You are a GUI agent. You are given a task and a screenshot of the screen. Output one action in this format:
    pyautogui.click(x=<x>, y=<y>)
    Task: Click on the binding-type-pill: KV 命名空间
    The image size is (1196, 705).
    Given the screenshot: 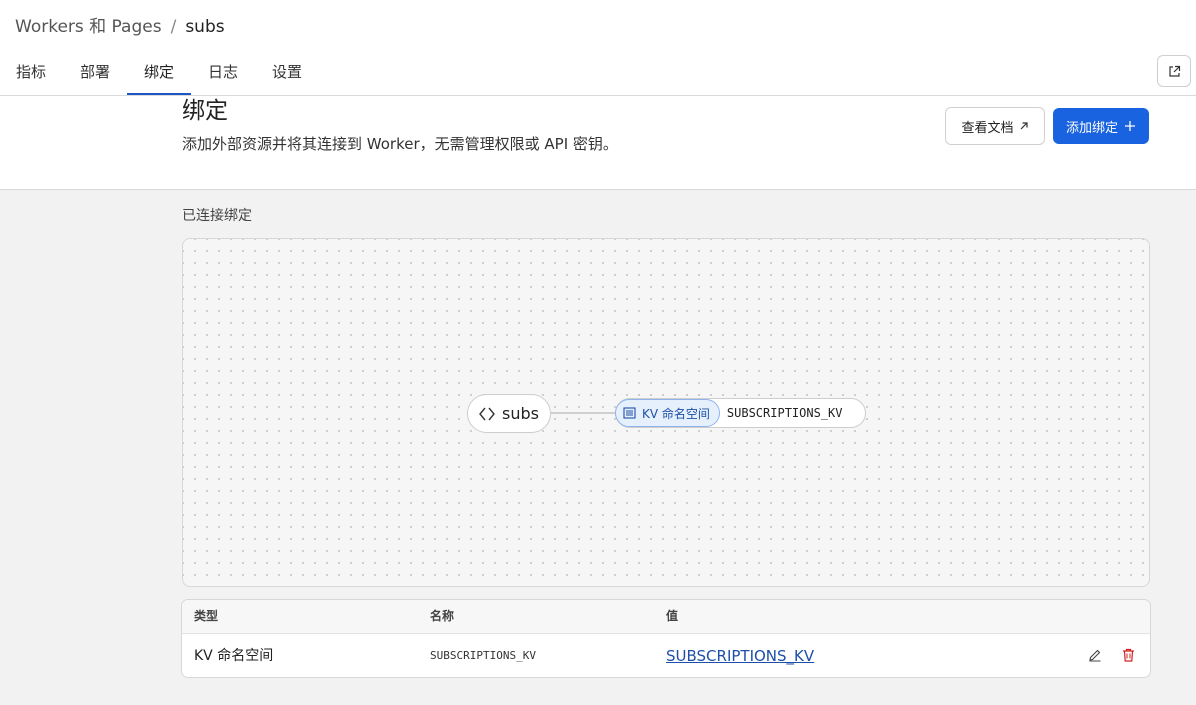 What is the action you would take?
    pyautogui.click(x=667, y=413)
    